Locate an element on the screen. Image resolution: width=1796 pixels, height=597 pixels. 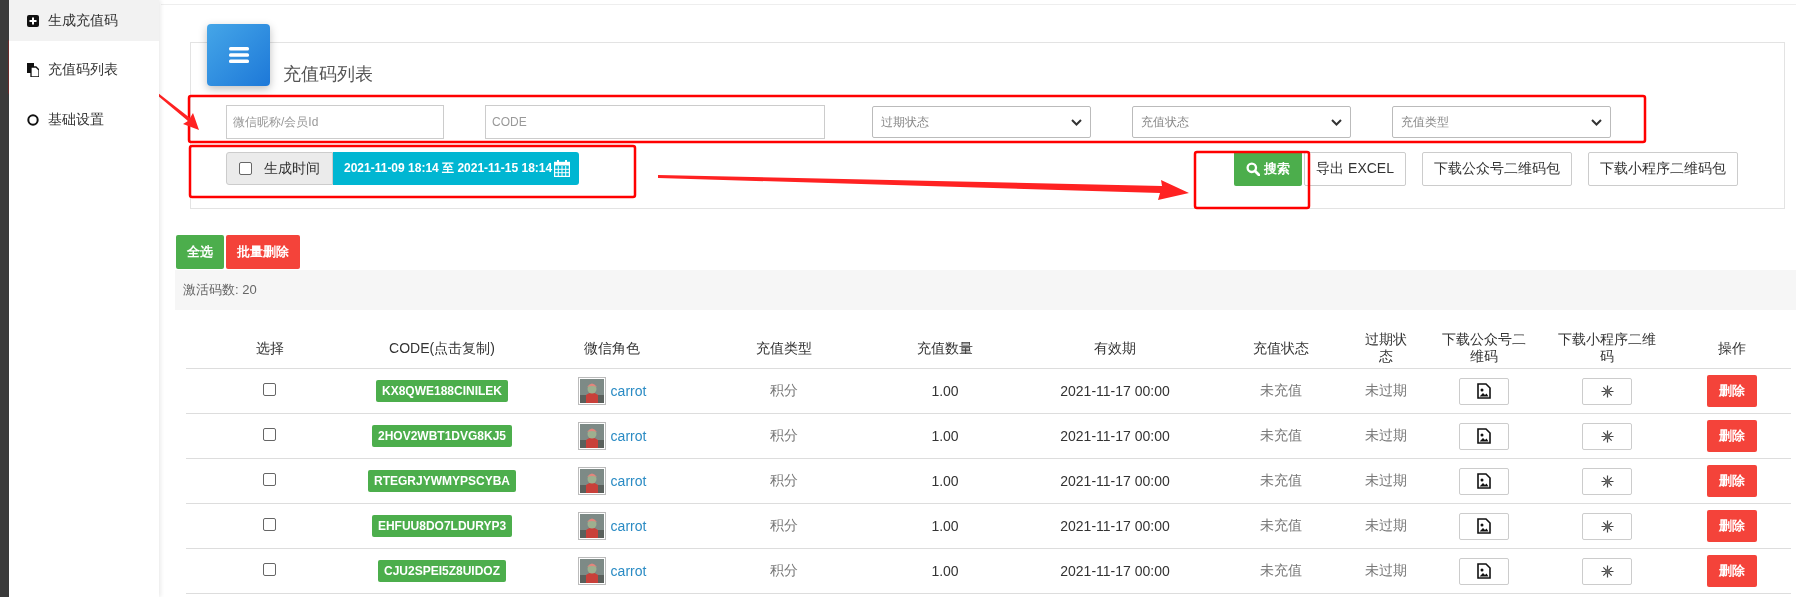
column-header: 有效期 is located at coordinates (1115, 348).